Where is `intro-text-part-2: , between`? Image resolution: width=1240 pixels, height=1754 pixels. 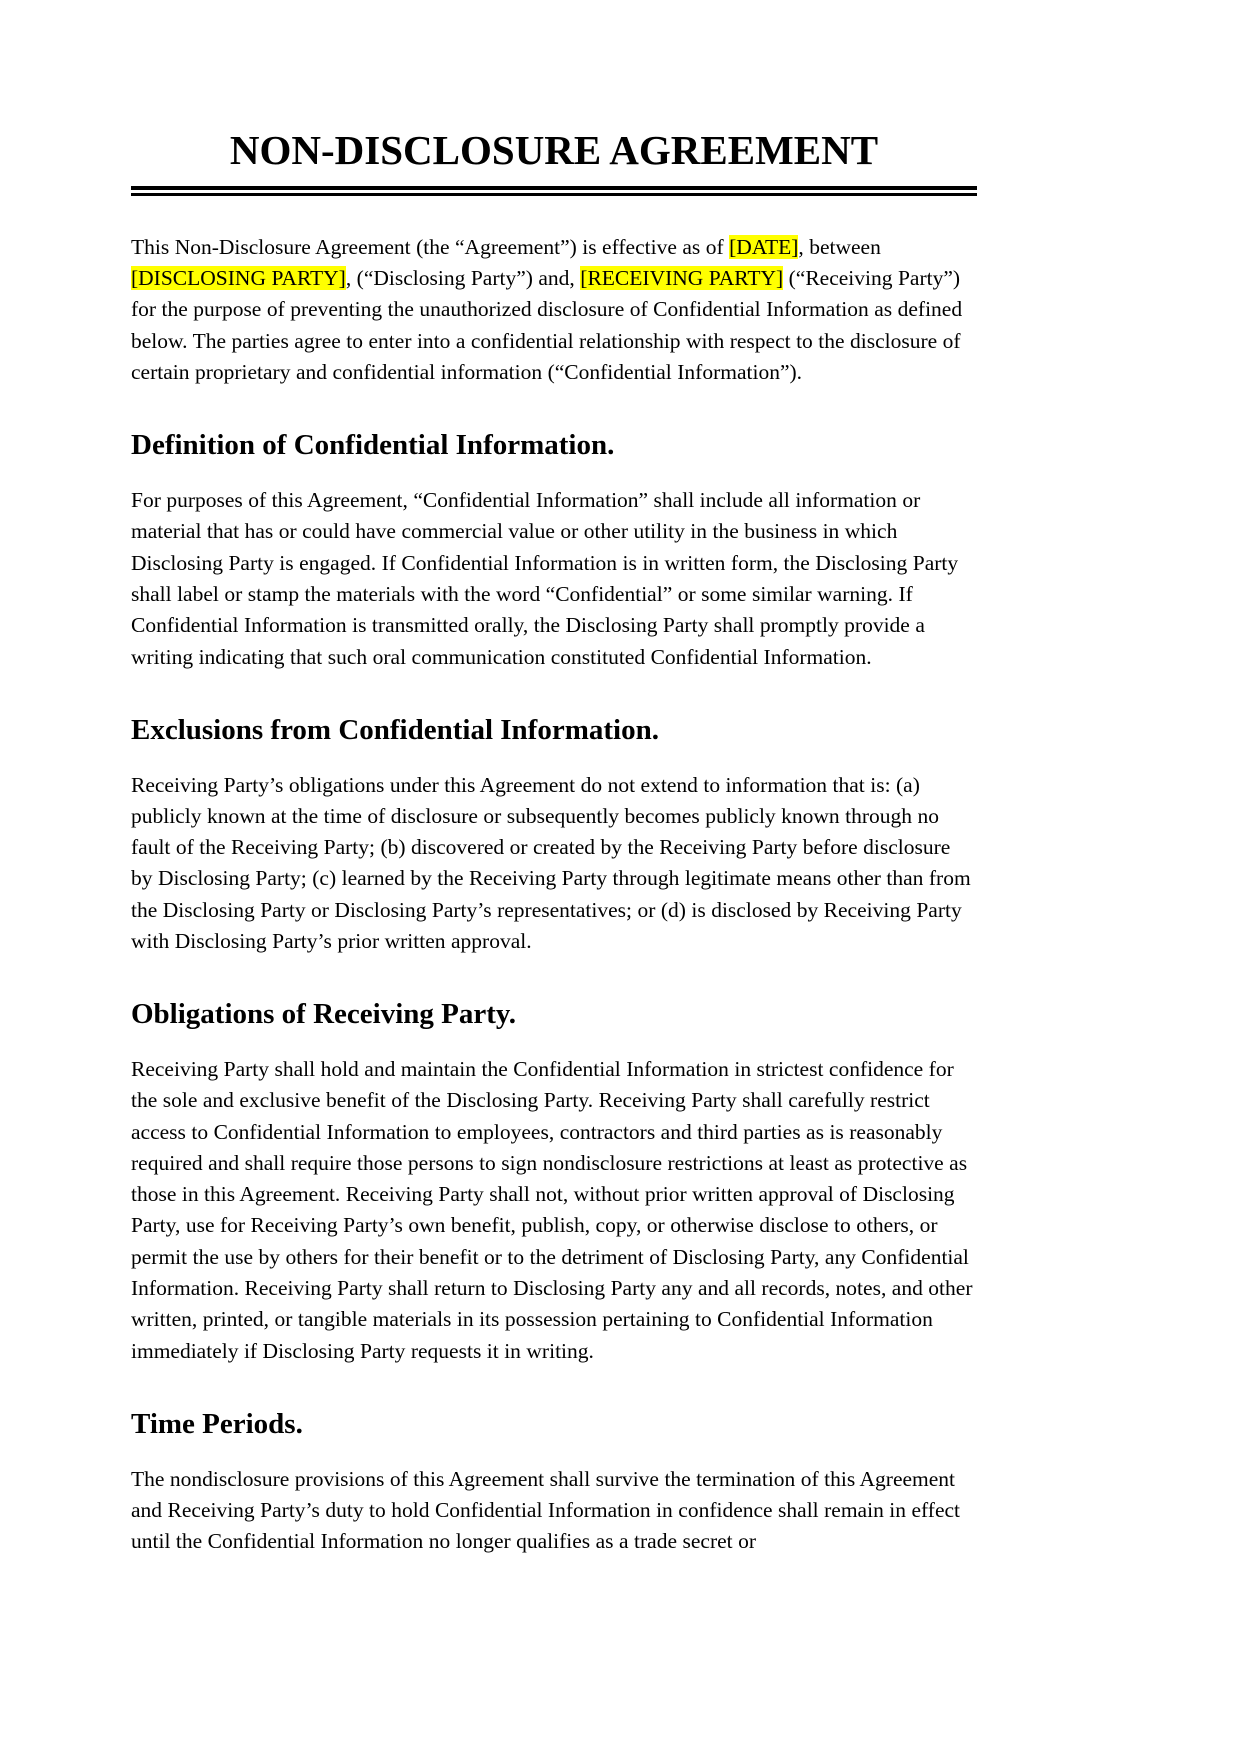
intro-text-part-2: , between is located at coordinates (839, 246).